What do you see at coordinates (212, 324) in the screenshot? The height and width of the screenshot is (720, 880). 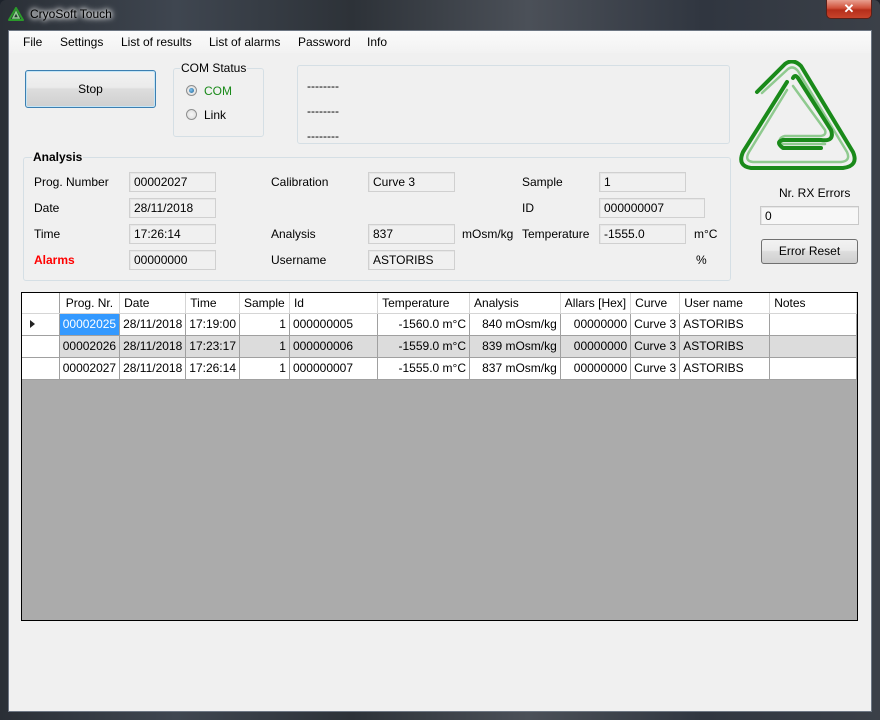 I see `cell-time: 17:19:00` at bounding box center [212, 324].